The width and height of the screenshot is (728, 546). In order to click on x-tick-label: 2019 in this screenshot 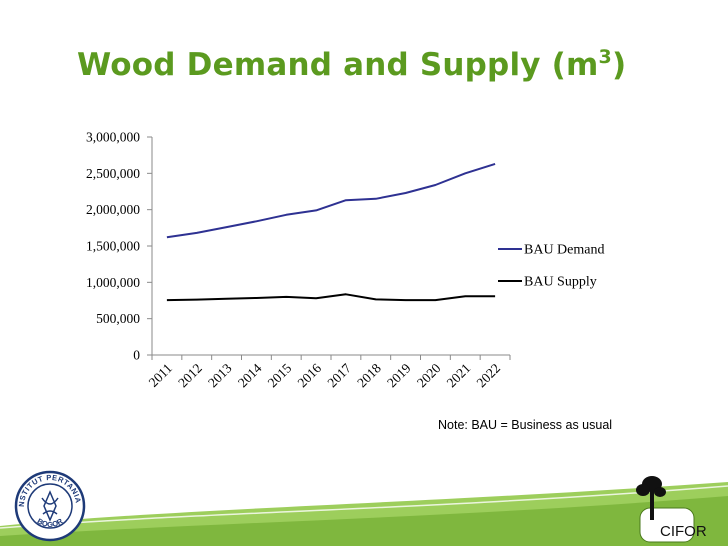, I will do `click(399, 375)`.